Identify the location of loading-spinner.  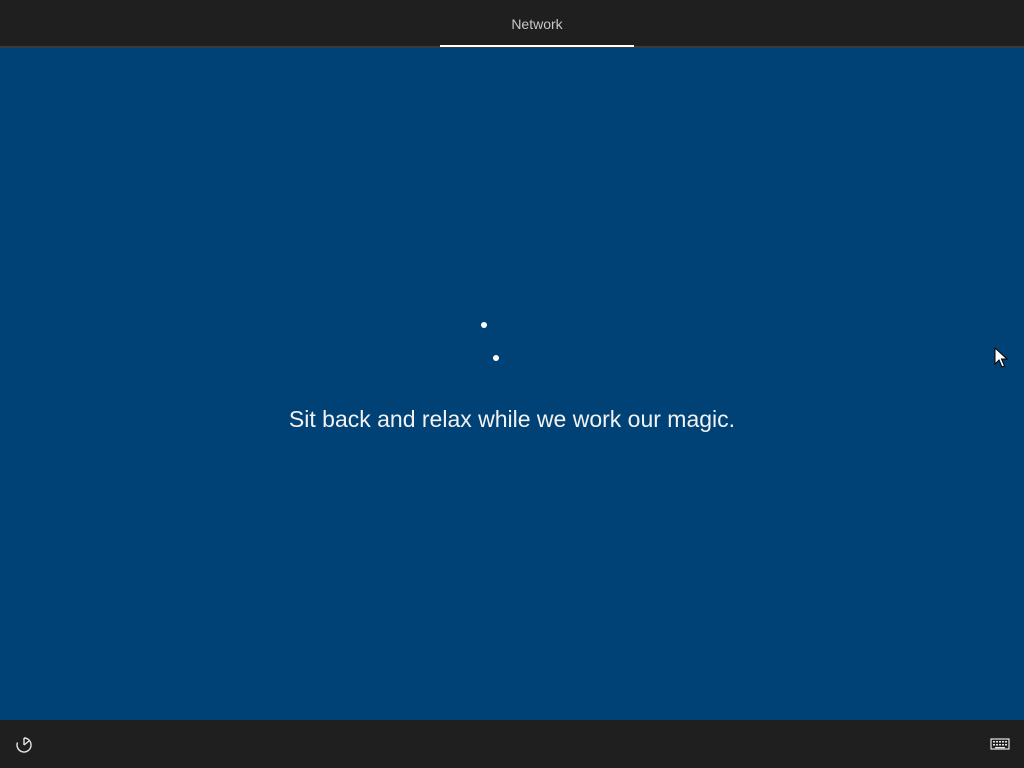
(490, 340).